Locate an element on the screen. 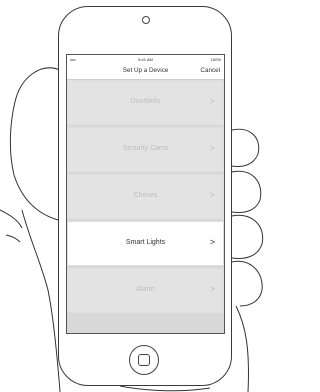  device-label: Smart Lights is located at coordinates (145, 242).